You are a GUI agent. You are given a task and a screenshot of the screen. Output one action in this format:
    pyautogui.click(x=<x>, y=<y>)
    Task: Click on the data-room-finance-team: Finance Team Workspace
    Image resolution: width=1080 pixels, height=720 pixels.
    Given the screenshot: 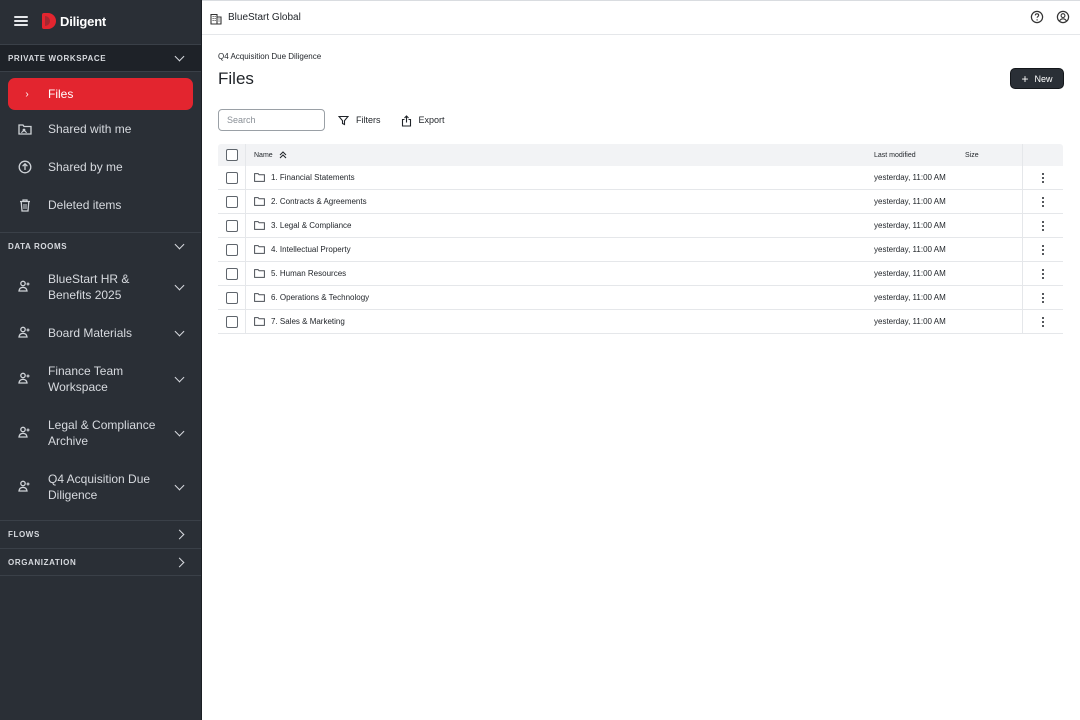 What is the action you would take?
    pyautogui.click(x=100, y=379)
    